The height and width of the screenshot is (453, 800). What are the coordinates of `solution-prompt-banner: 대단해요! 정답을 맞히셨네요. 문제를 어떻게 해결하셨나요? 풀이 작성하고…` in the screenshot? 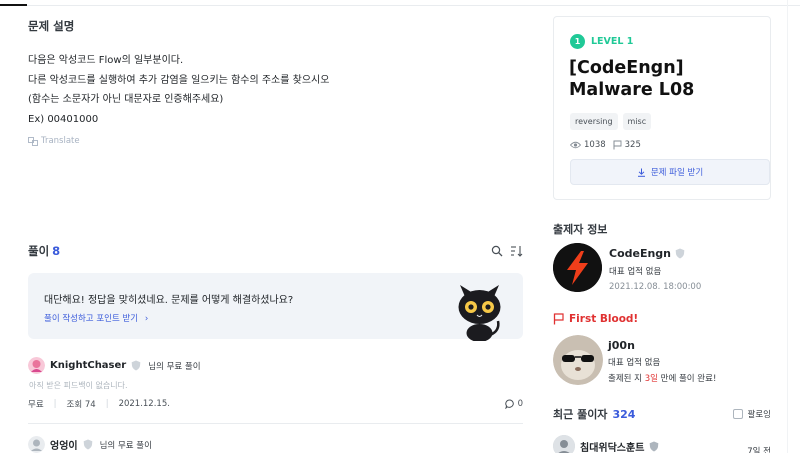 It's located at (275, 306).